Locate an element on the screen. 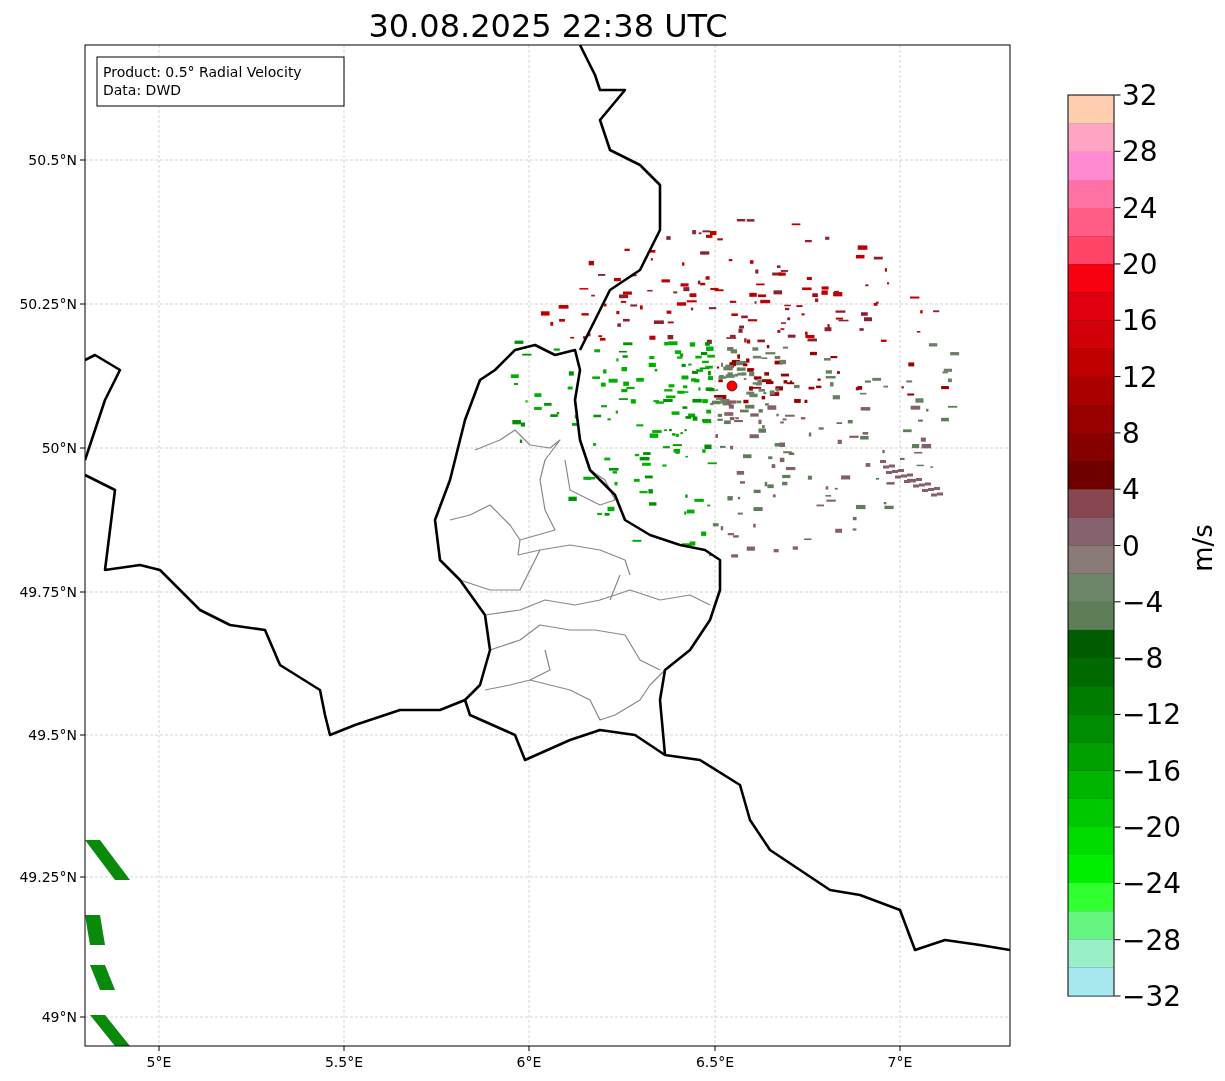  x-axis-label: 5°E is located at coordinates (159, 1062).